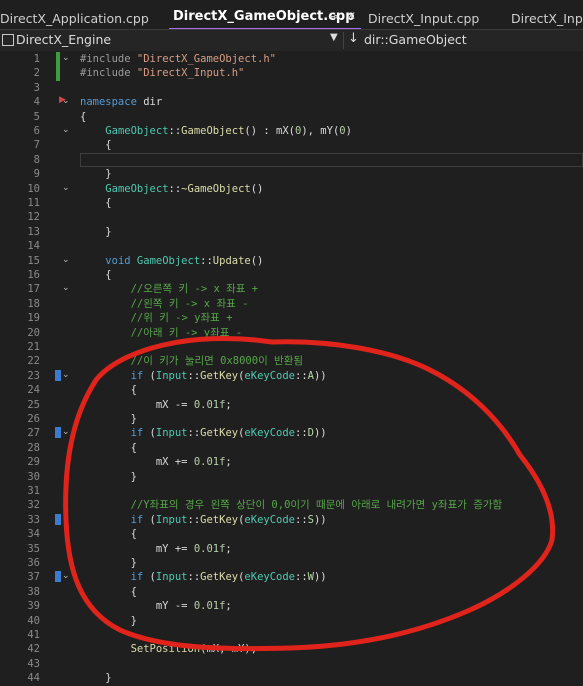 This screenshot has width=583, height=686. What do you see at coordinates (291, 73) in the screenshot?
I see `code-line: 2 #include "DirectX_Input.h"` at bounding box center [291, 73].